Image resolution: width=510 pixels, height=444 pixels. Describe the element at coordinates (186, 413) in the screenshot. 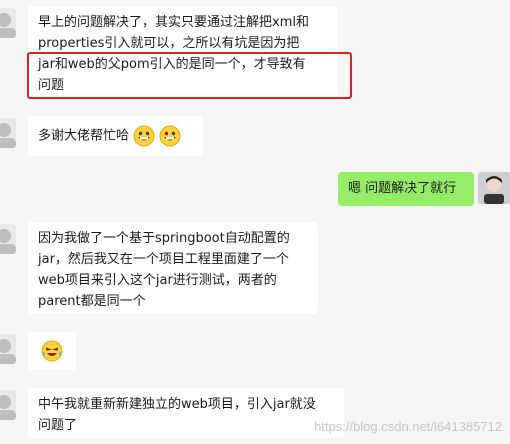

I see `message-bubble: 中午我就重新新建独立的web项目，引入jar就没 问题了` at that location.